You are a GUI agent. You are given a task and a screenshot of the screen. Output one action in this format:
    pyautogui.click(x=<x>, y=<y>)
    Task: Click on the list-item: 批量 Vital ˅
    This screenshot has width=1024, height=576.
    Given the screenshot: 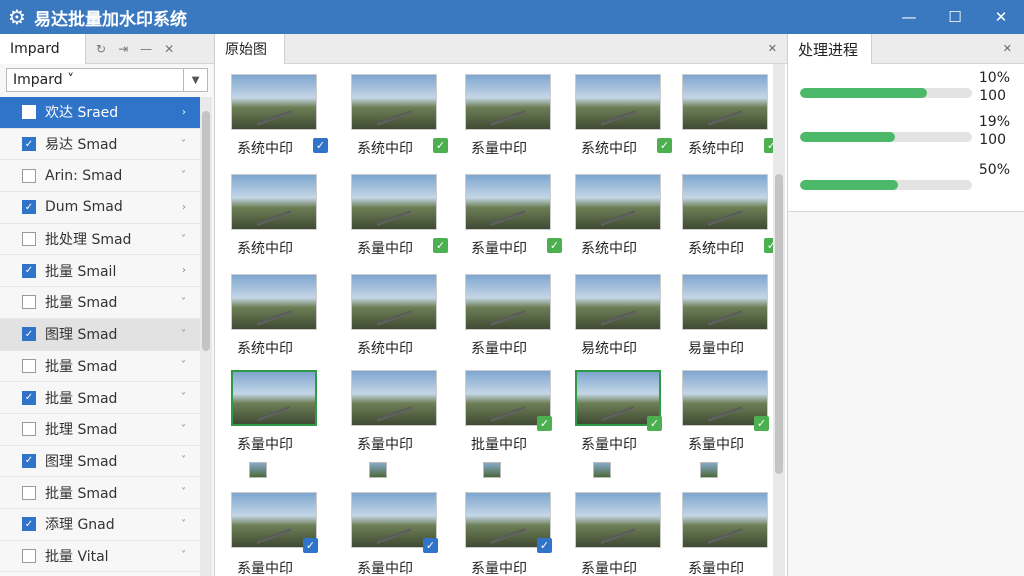 What is the action you would take?
    pyautogui.click(x=100, y=557)
    